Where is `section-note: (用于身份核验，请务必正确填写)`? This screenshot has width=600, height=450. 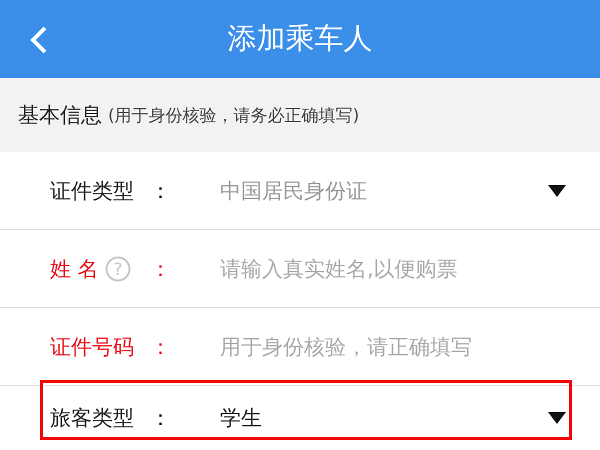
section-note: (用于身份核验，请务必正确填写) is located at coordinates (234, 115).